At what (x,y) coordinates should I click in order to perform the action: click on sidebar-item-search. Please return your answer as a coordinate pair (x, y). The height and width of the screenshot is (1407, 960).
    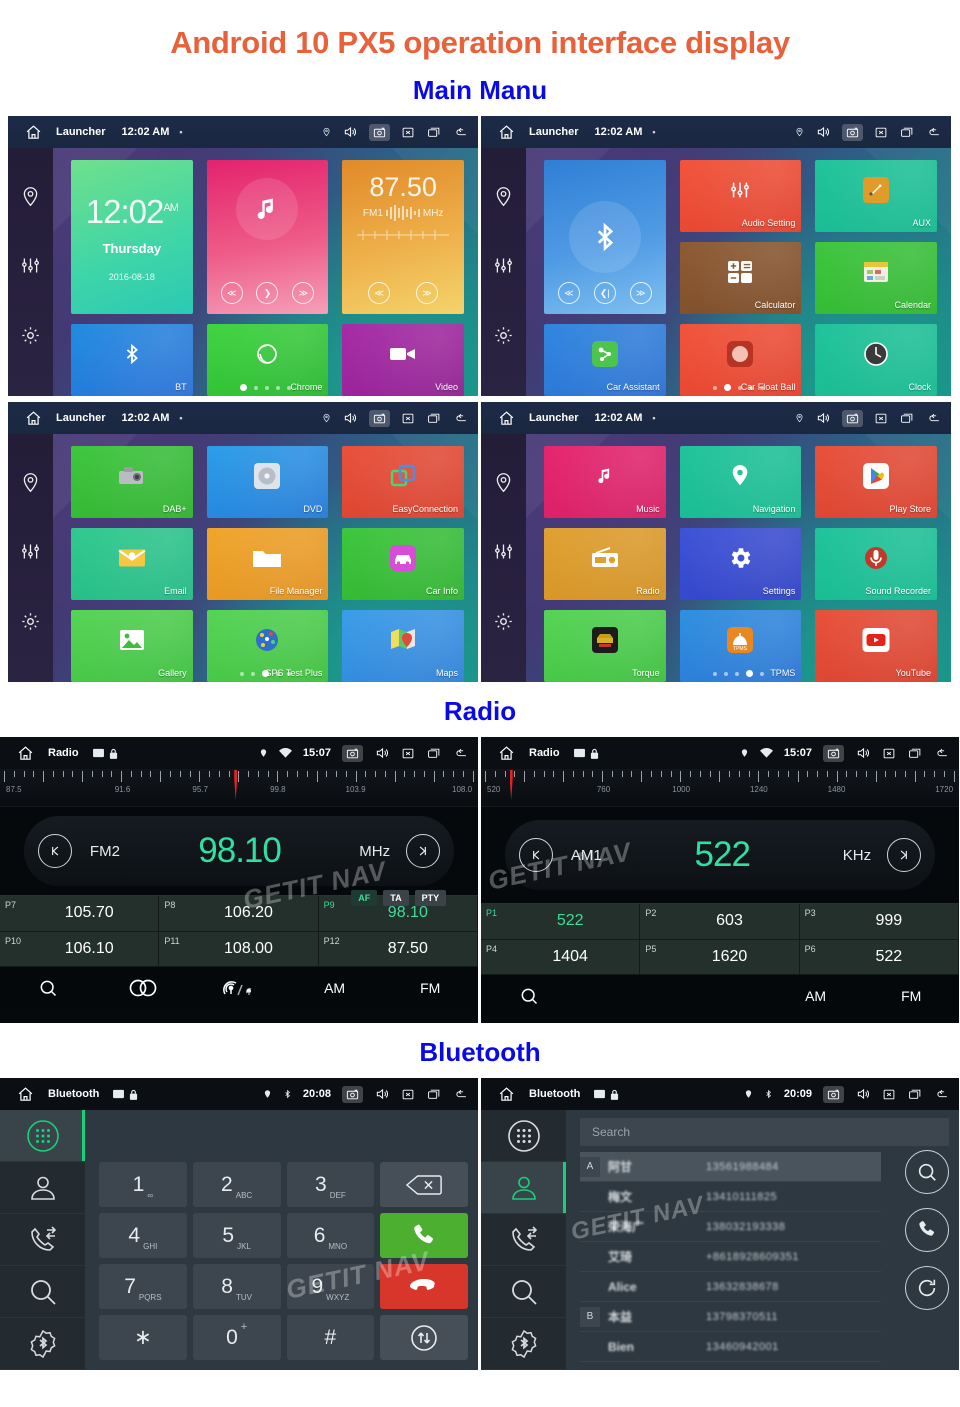
    Looking at the image, I should click on (42, 1292).